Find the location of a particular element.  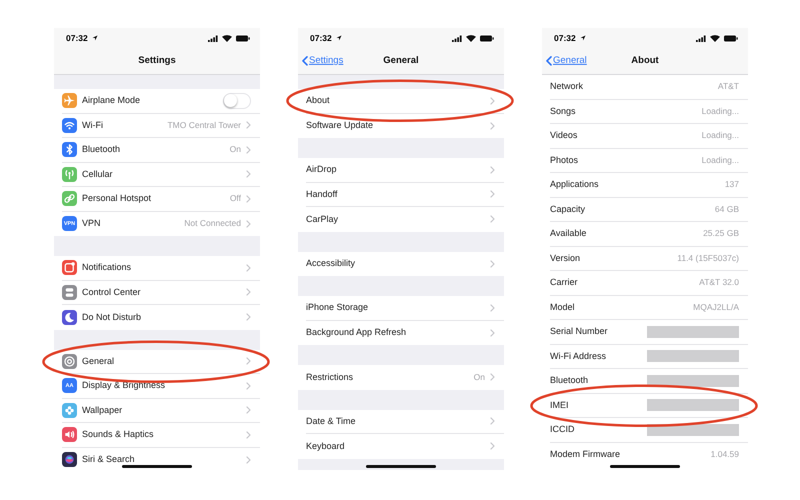

row-value: AT&T 32.0 is located at coordinates (719, 283).